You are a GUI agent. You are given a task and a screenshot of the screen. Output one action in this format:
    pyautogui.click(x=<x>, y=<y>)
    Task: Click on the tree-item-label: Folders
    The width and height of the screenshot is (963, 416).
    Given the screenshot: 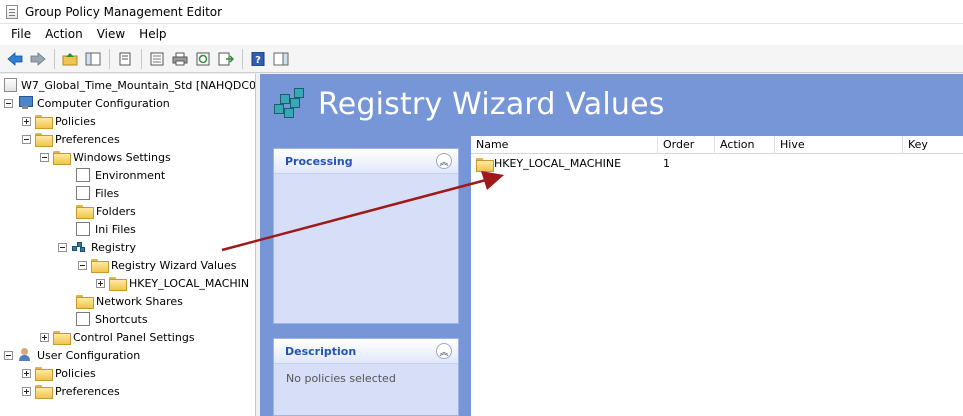 What is the action you would take?
    pyautogui.click(x=116, y=211)
    